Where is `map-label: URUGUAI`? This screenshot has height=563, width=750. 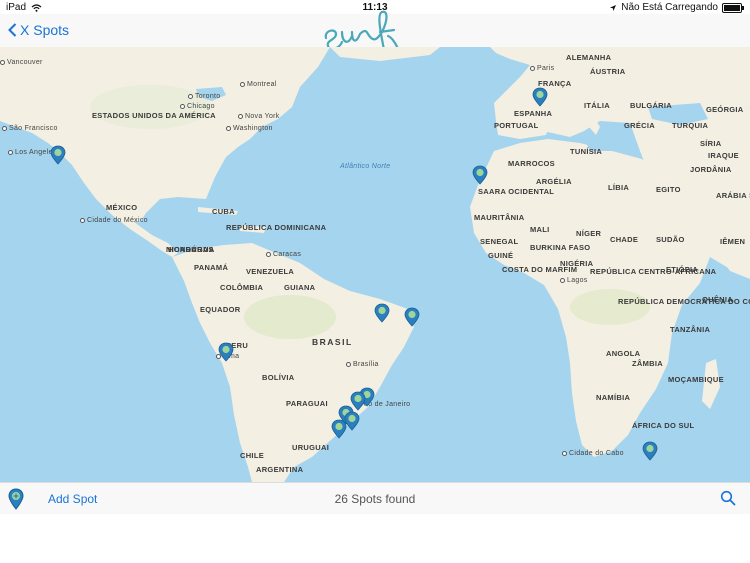 map-label: URUGUAI is located at coordinates (311, 447).